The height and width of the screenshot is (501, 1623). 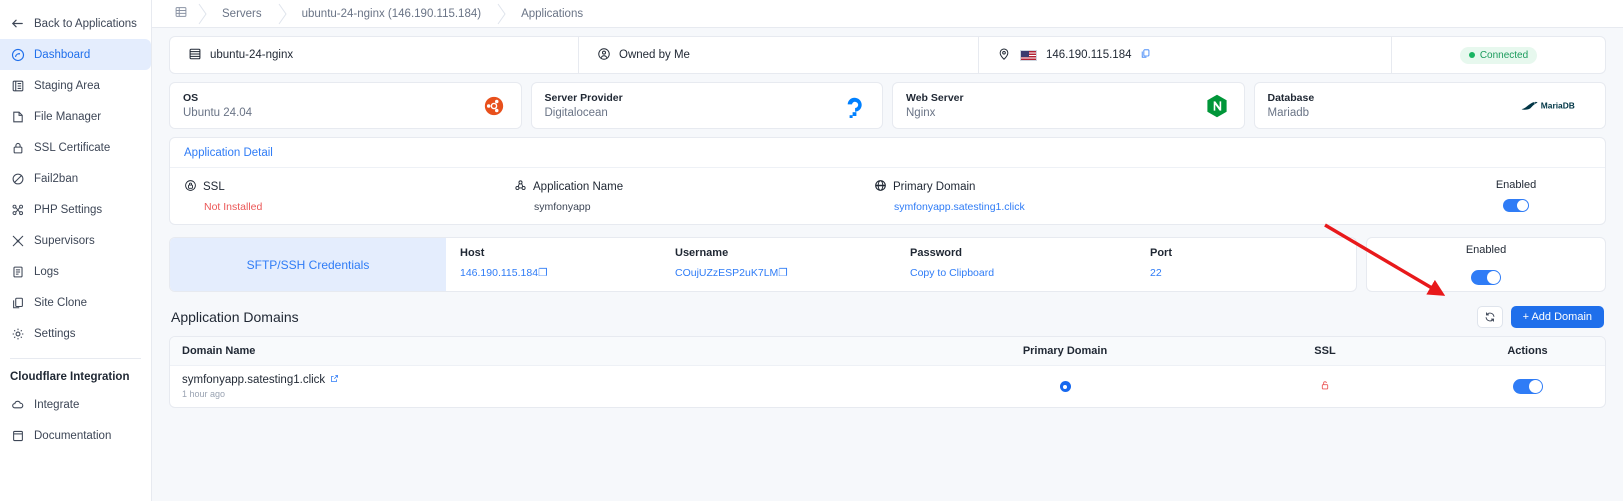 I want to click on breadcrumb-home, so click(x=182, y=14).